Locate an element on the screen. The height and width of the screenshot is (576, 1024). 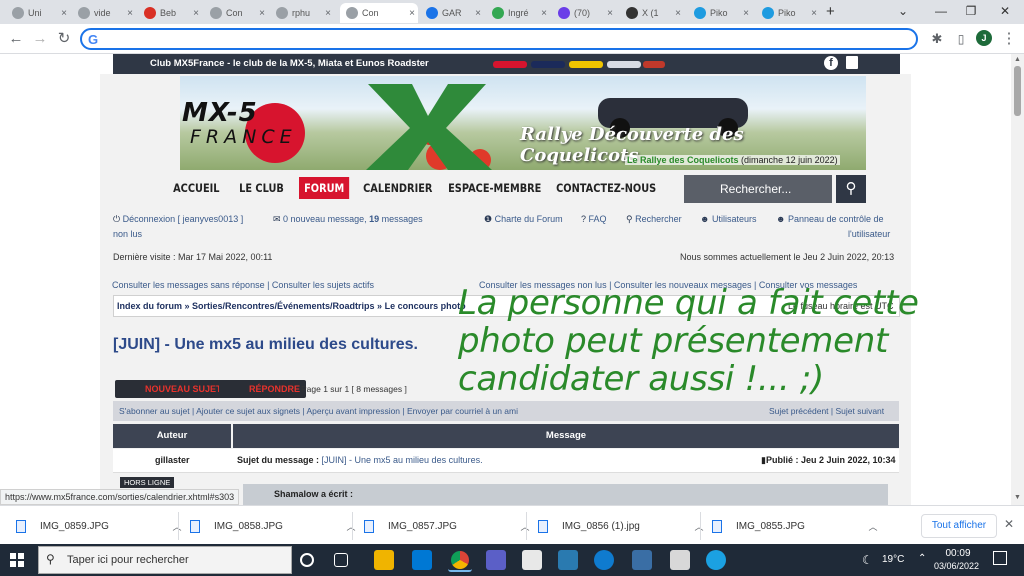
search-icon: ⚲ is located at coordinates (851, 189).